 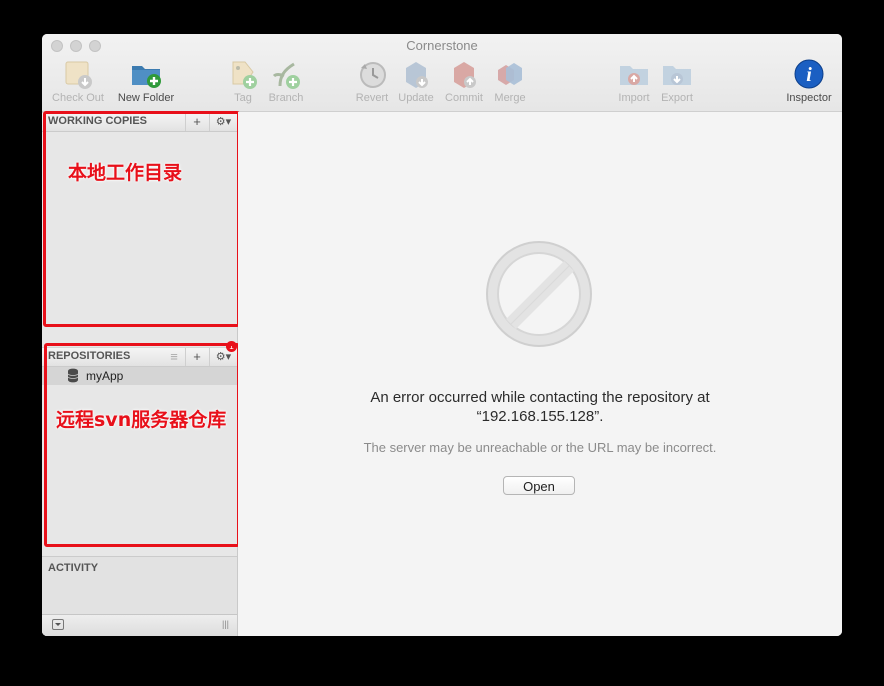 I want to click on import-icon, so click(x=634, y=74).